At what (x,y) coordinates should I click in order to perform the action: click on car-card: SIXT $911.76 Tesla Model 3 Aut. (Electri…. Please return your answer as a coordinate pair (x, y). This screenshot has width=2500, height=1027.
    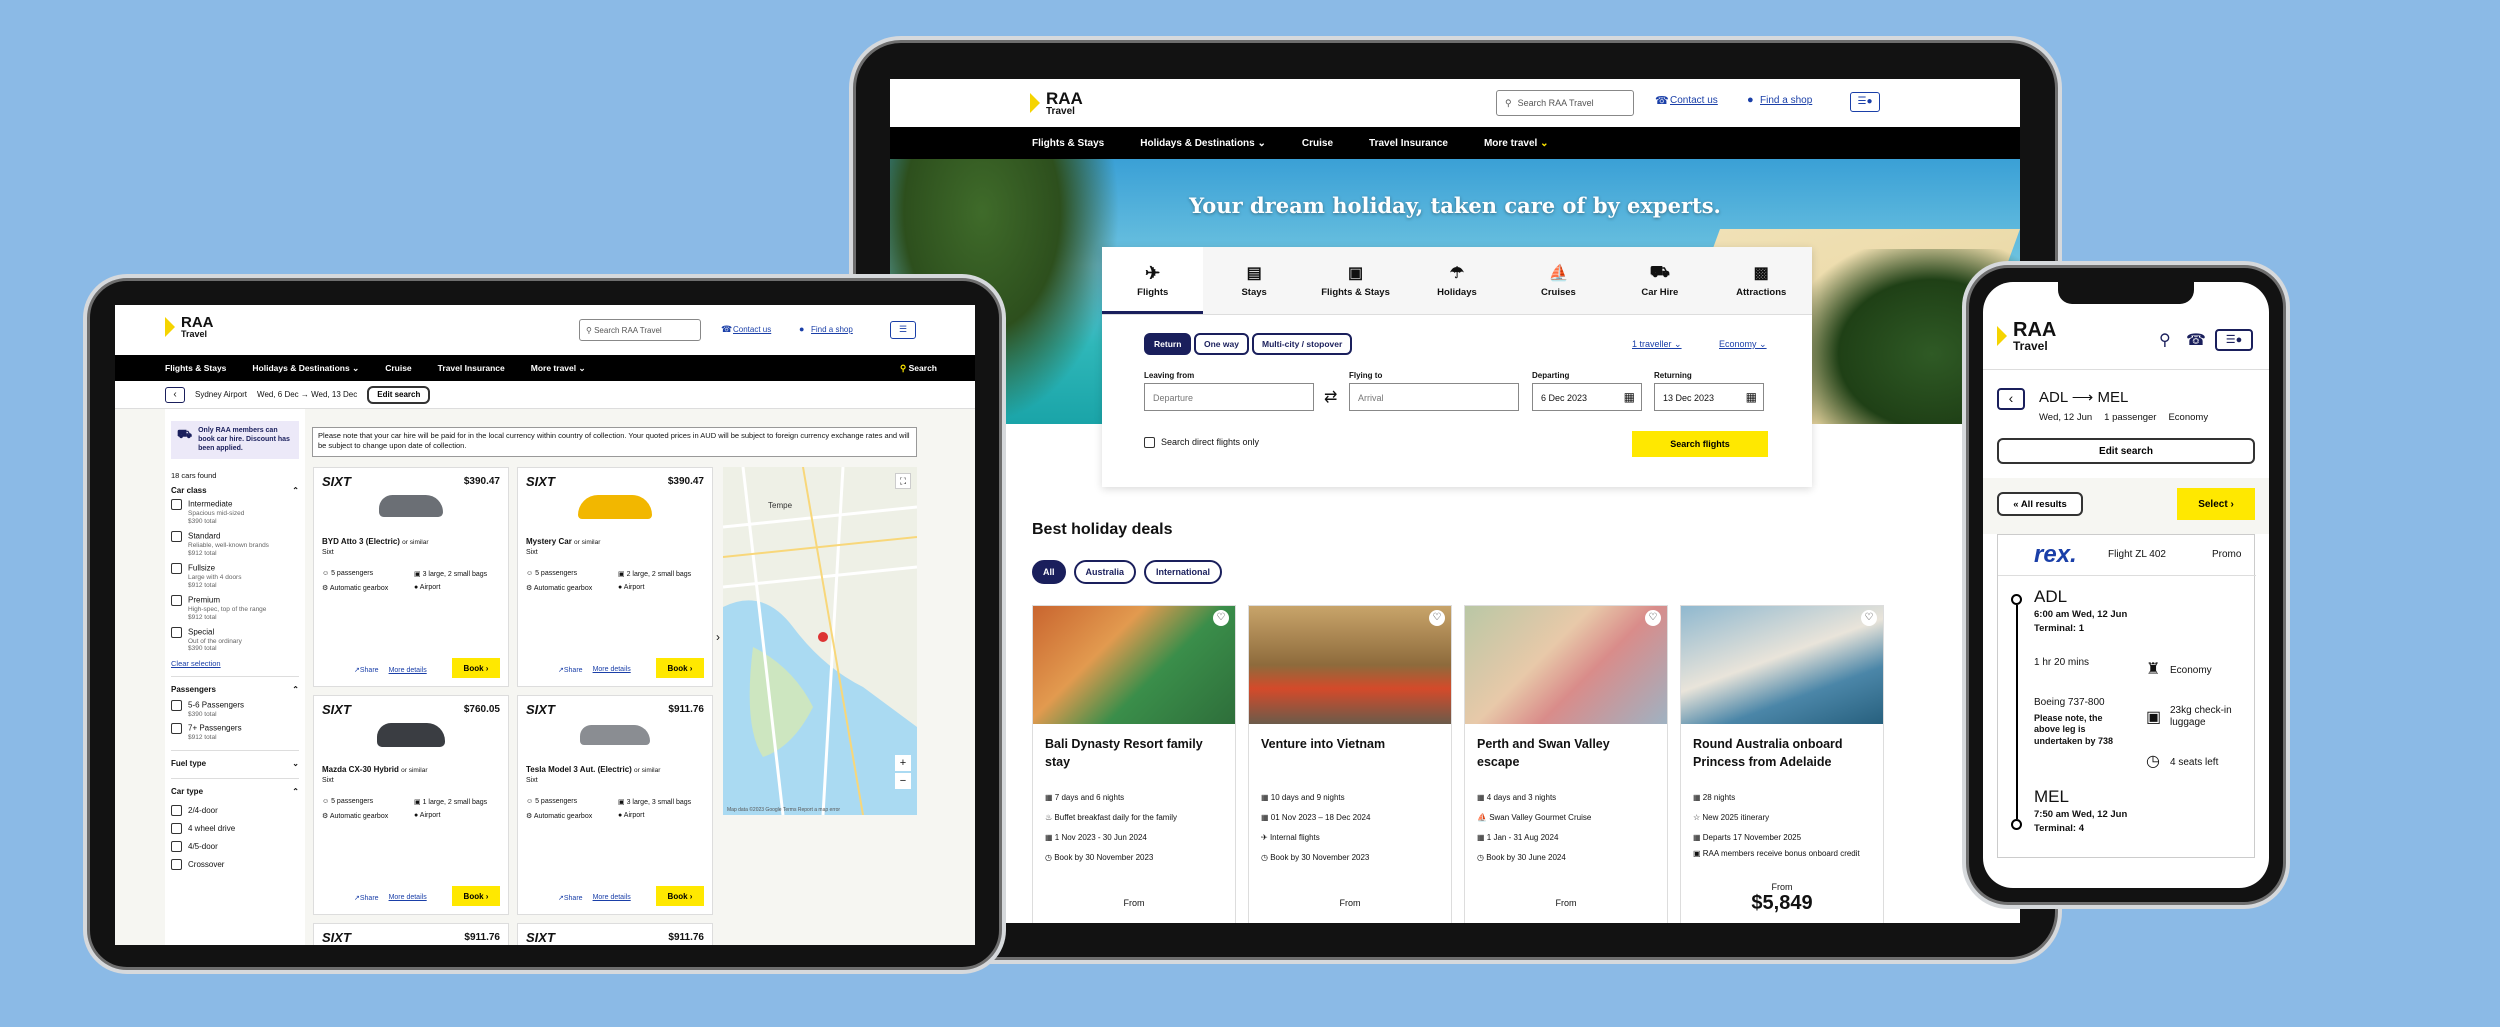
    Looking at the image, I should click on (615, 805).